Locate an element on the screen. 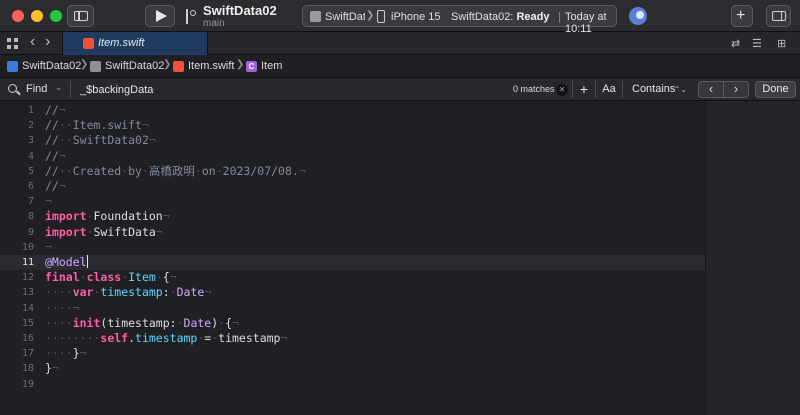 This screenshot has width=800, height=415. branch-name: main is located at coordinates (214, 23).